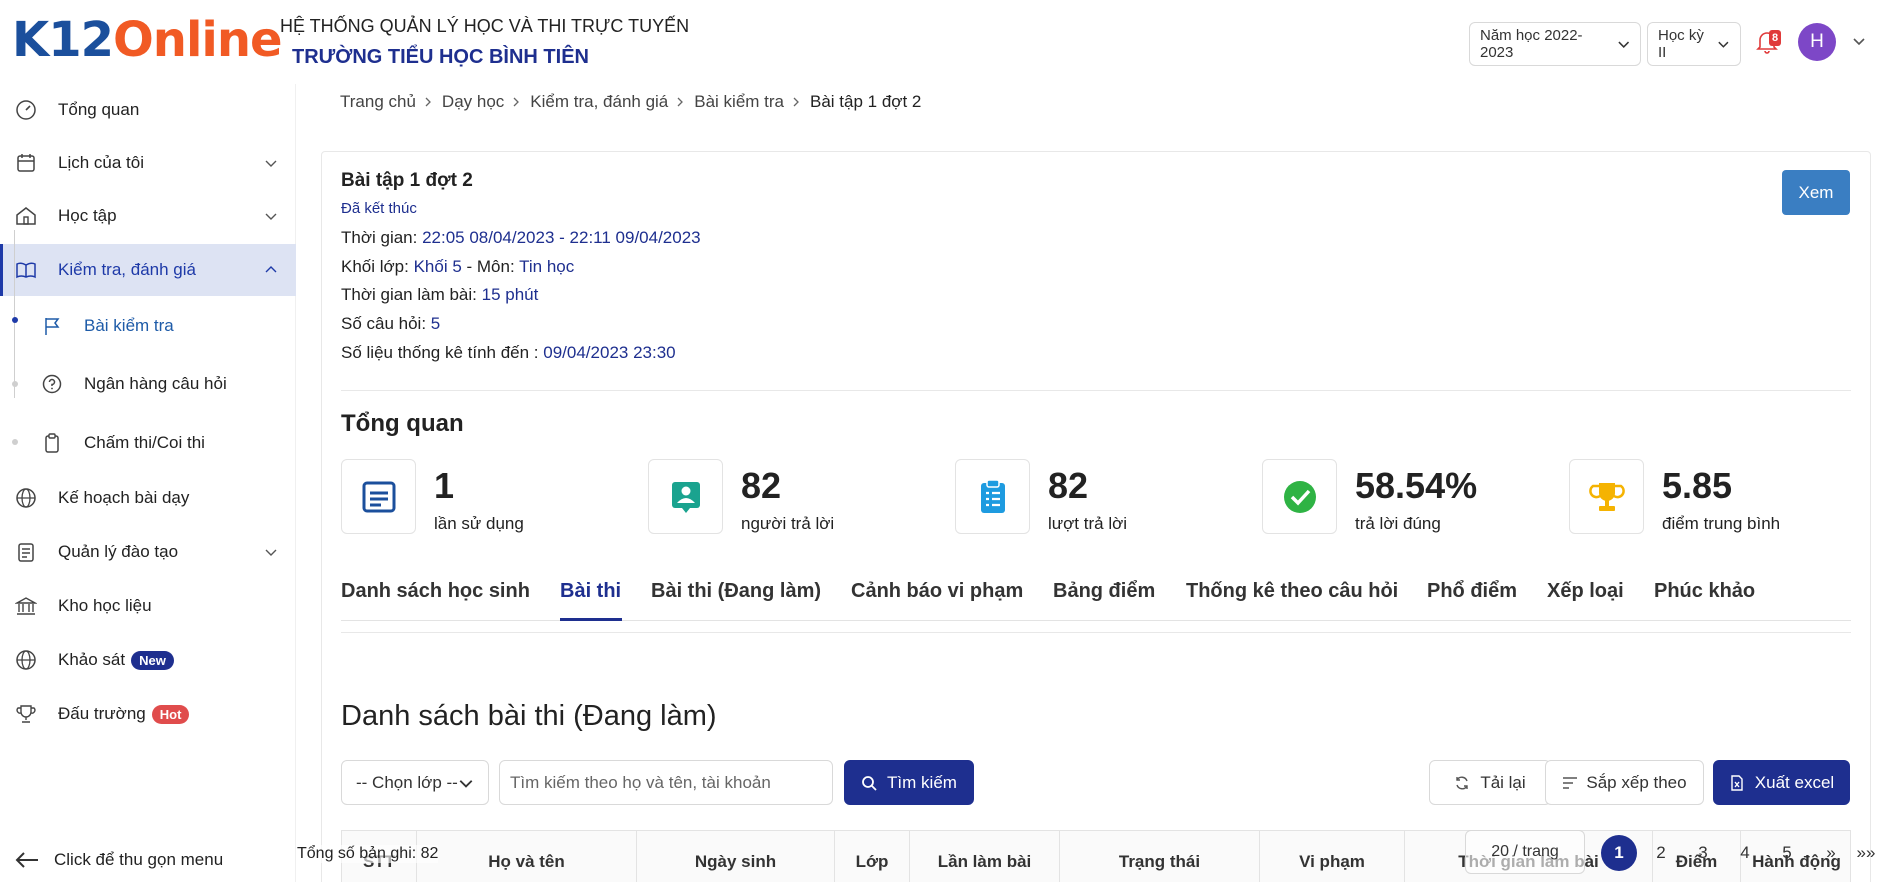 The width and height of the screenshot is (1886, 882). I want to click on tab-score-distribution: Phổ điểm, so click(1472, 591).